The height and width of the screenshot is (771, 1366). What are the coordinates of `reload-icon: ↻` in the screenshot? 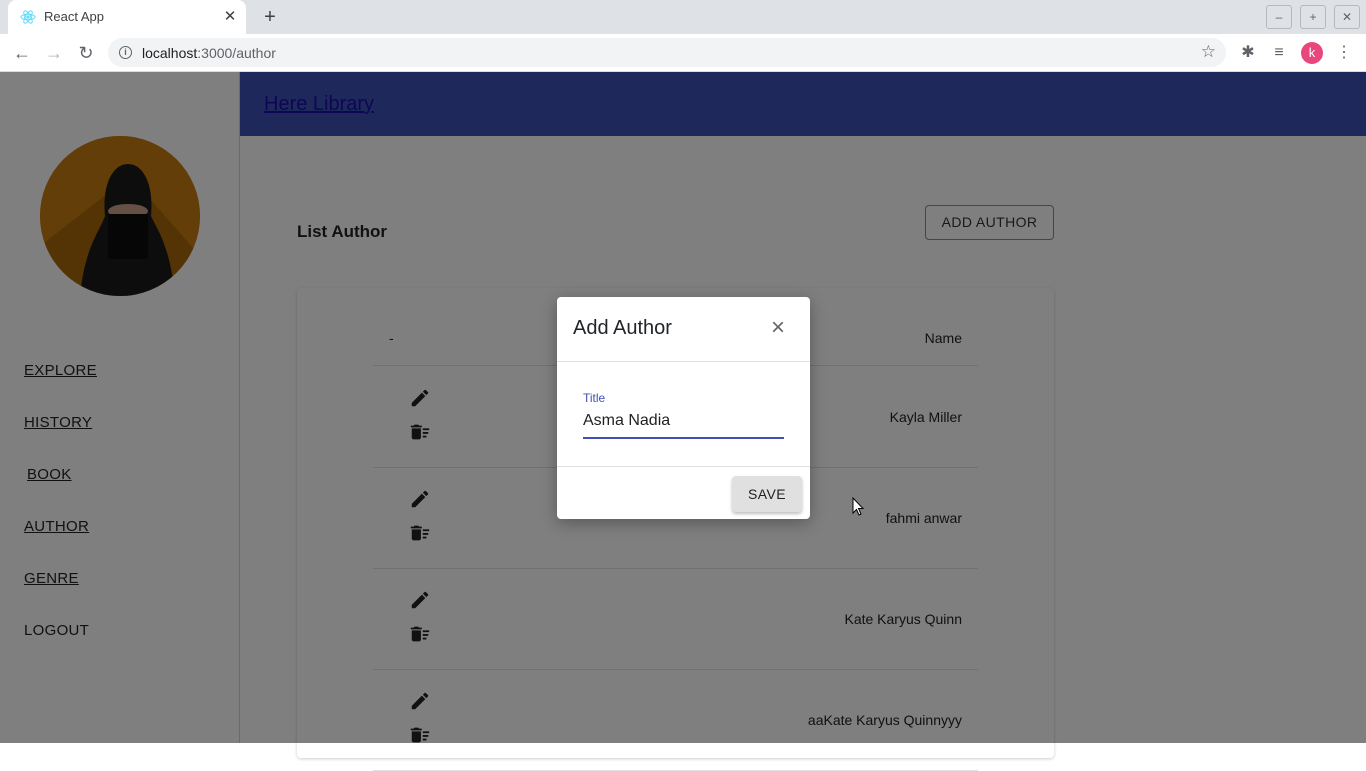 It's located at (86, 53).